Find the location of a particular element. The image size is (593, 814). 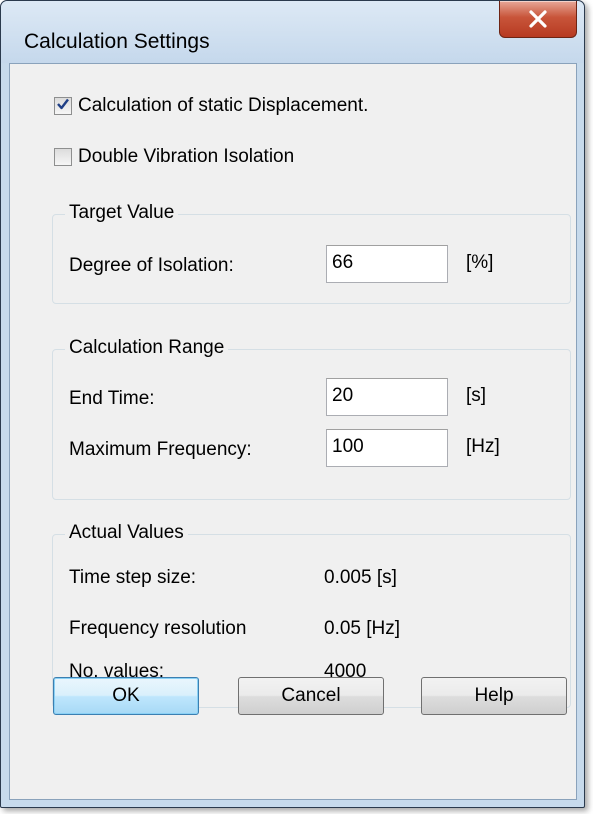

end-time-input: 20 is located at coordinates (387, 397).